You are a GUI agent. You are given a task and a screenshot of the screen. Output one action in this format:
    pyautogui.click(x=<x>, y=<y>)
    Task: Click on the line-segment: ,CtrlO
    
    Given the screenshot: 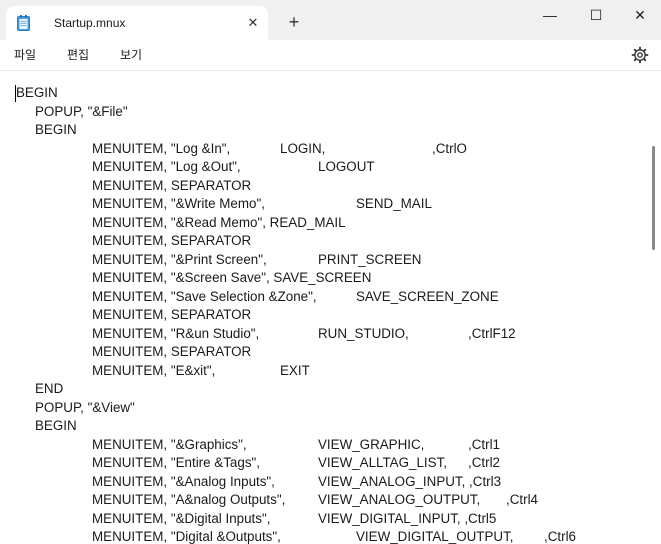 What is the action you would take?
    pyautogui.click(x=449, y=148)
    